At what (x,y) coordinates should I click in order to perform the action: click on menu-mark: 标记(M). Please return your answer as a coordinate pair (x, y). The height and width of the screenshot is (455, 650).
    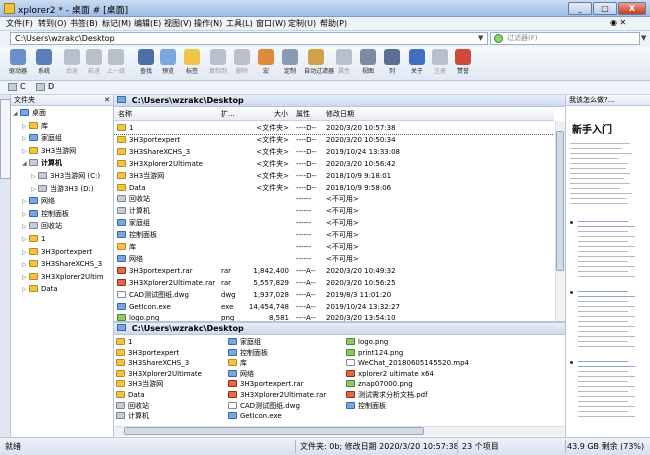
    Looking at the image, I should click on (116, 23).